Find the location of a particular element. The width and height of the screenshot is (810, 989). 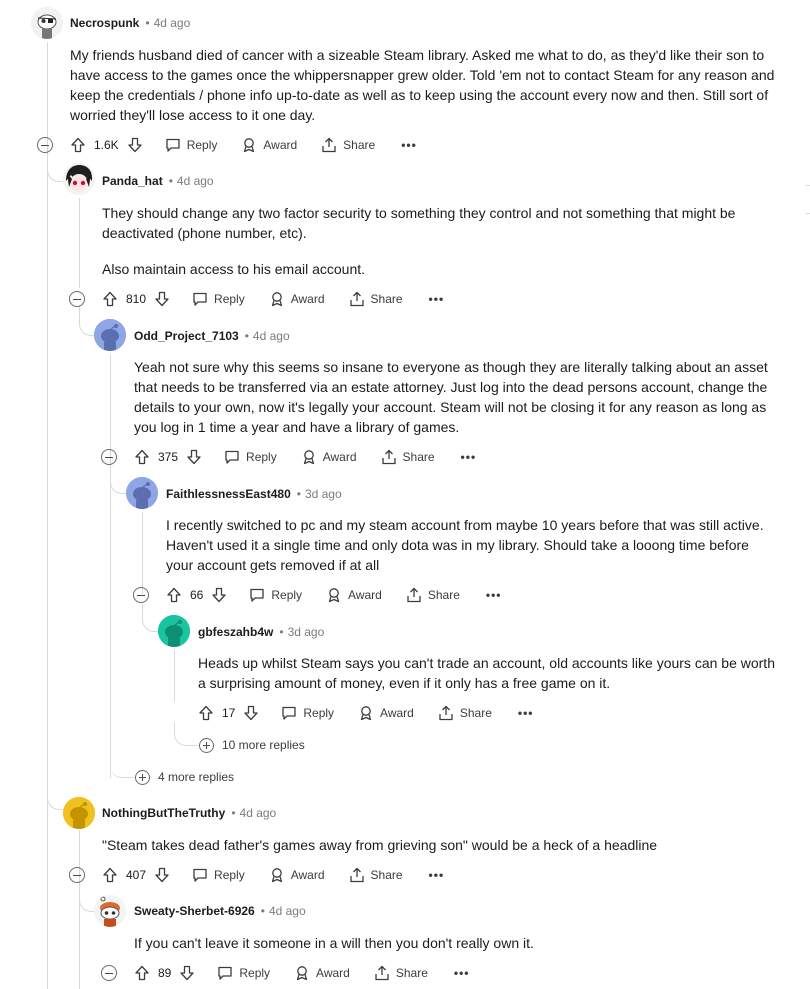

author-link: NothingButTheTruthy is located at coordinates (163, 813).